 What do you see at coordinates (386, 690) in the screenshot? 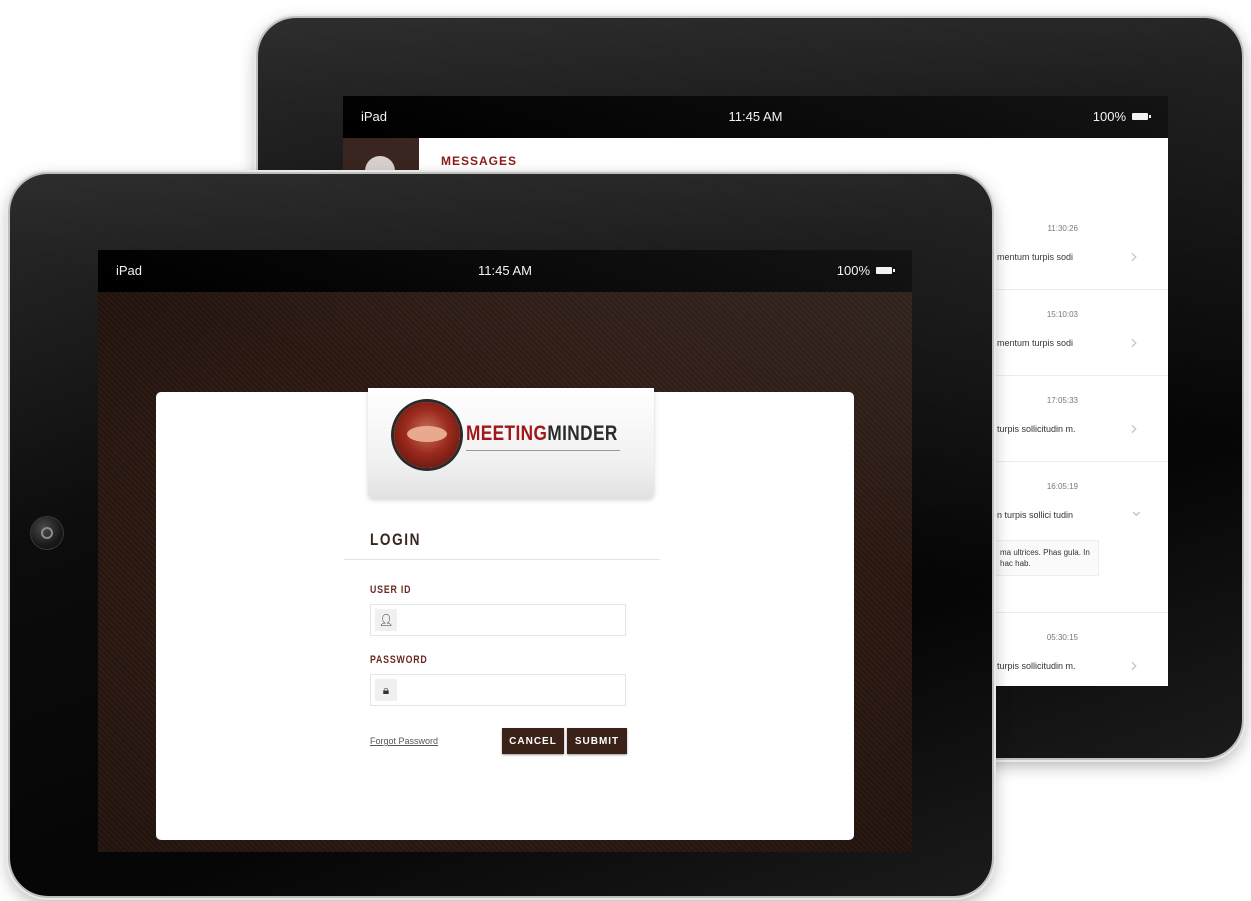
I see `lock-icon: 🔒︎` at bounding box center [386, 690].